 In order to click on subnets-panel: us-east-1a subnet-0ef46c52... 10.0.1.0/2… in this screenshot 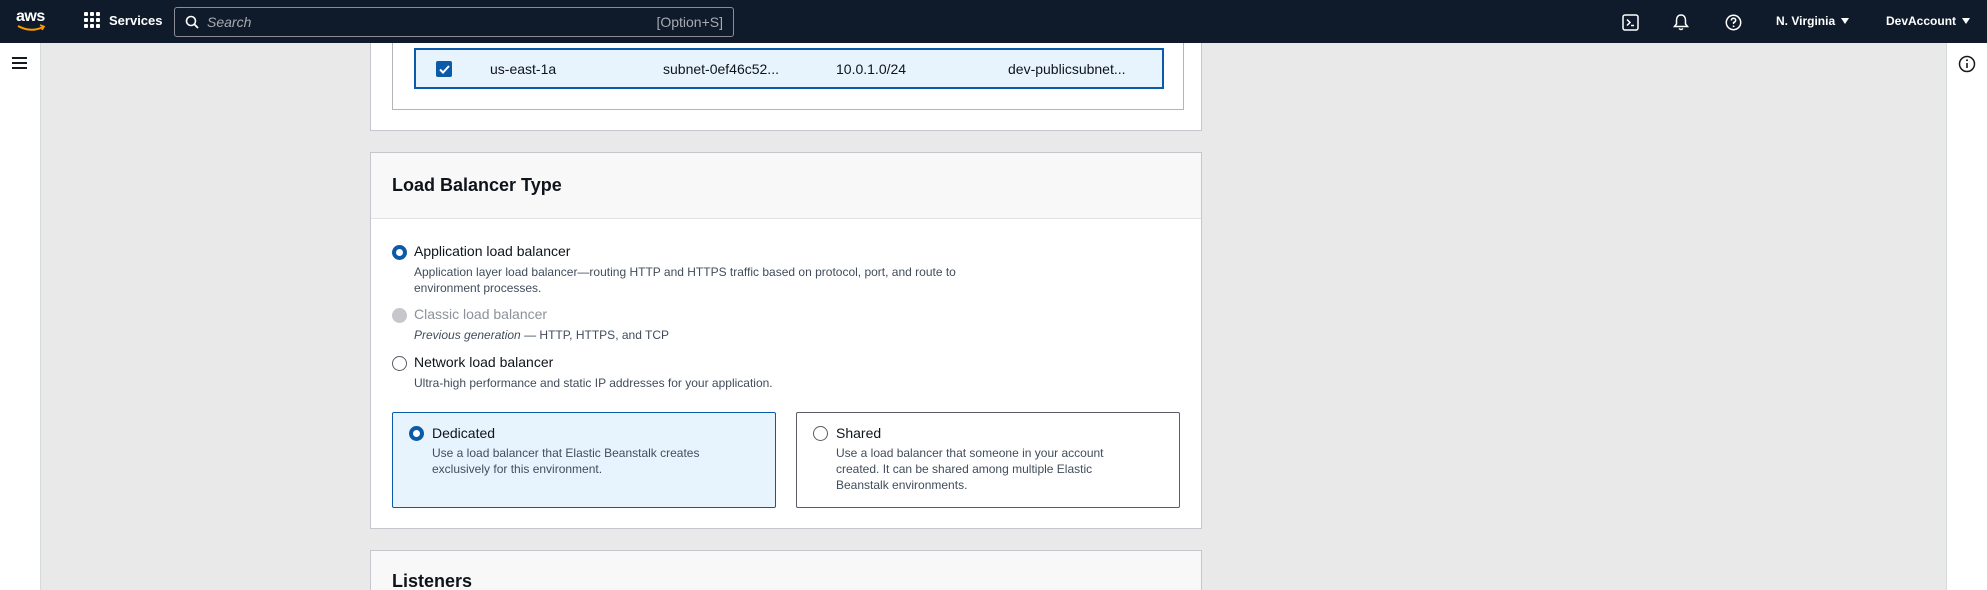, I will do `click(786, 87)`.